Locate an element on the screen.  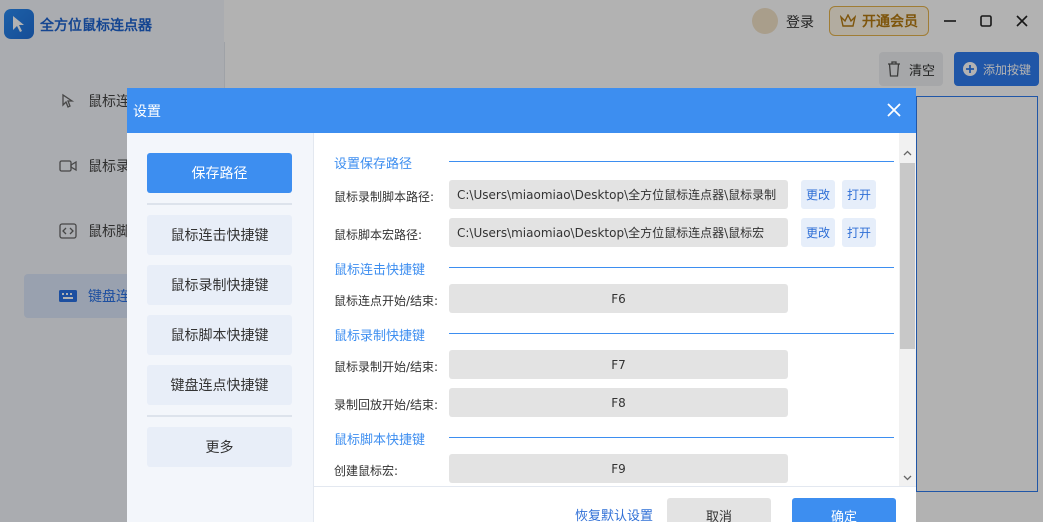
click-hotkey-field: F6 is located at coordinates (618, 298).